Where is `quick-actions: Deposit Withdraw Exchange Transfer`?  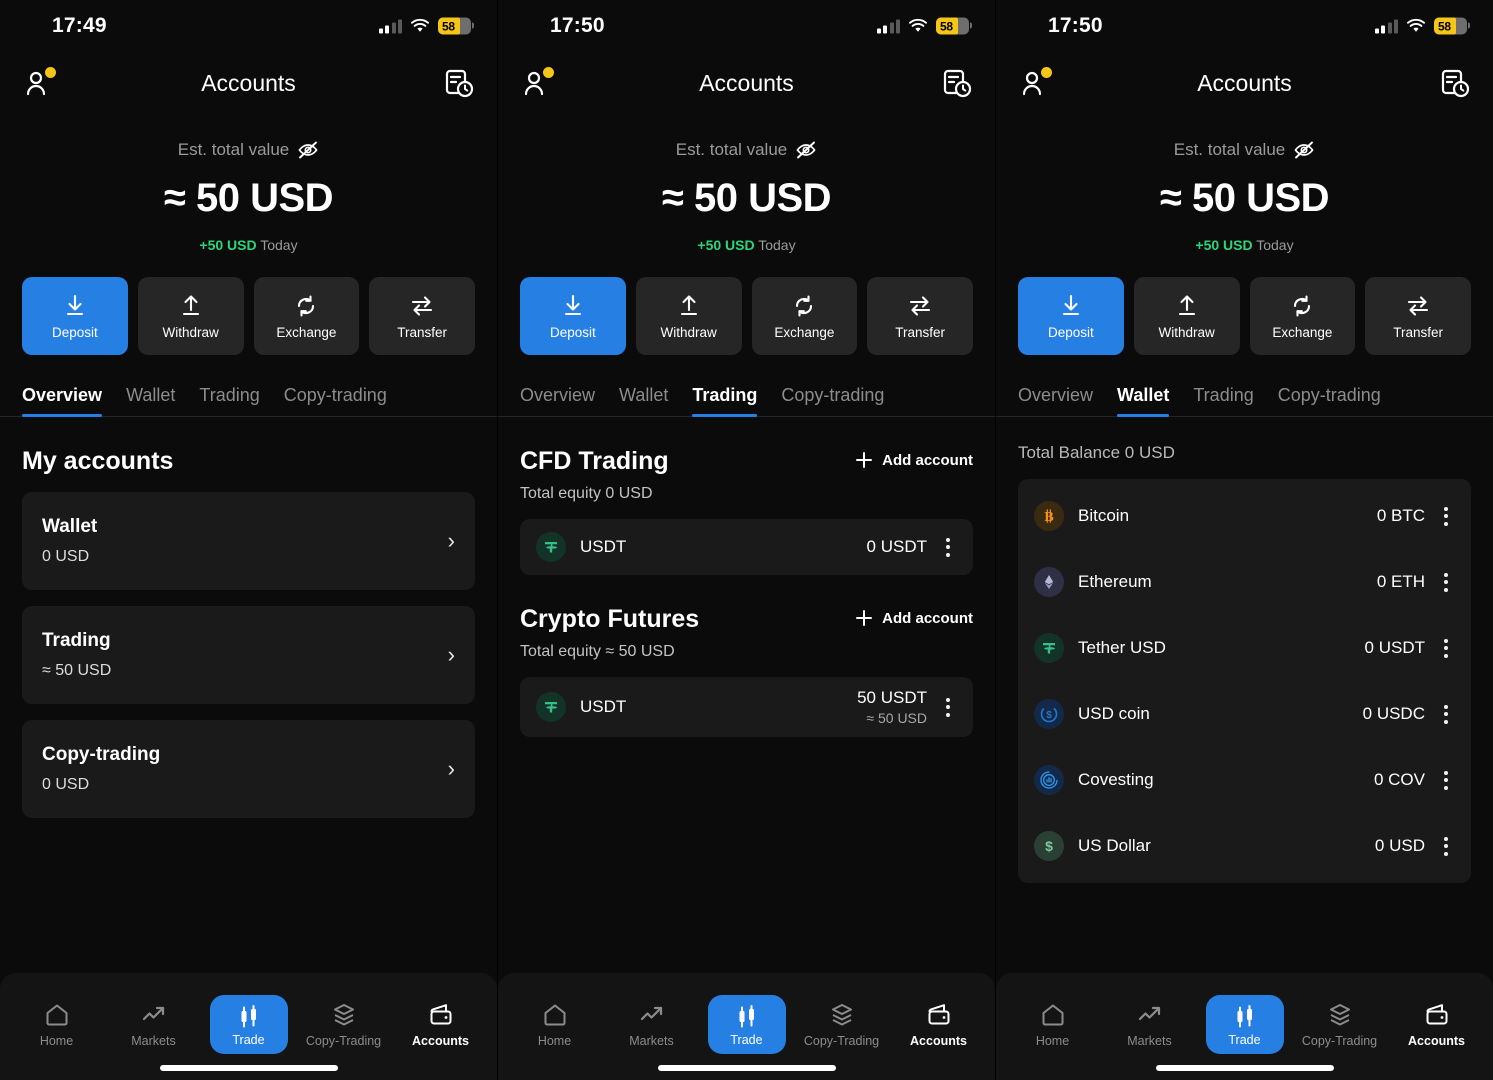
quick-actions: Deposit Withdraw Exchange Transfer is located at coordinates (248, 304).